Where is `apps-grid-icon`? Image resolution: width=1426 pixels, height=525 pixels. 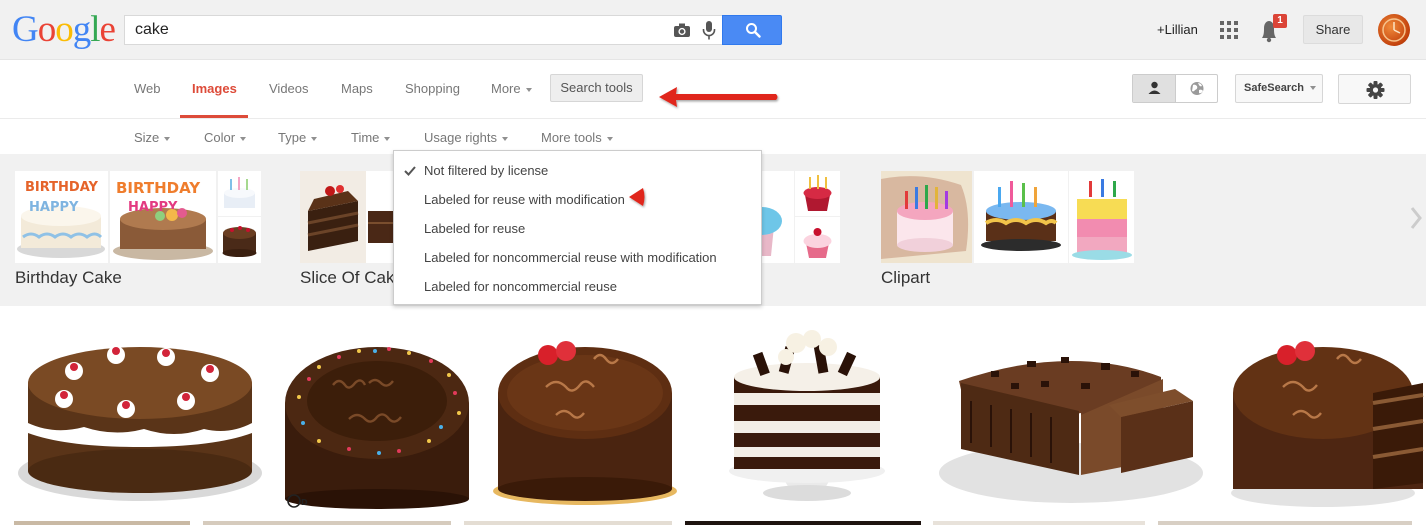 apps-grid-icon is located at coordinates (1229, 30).